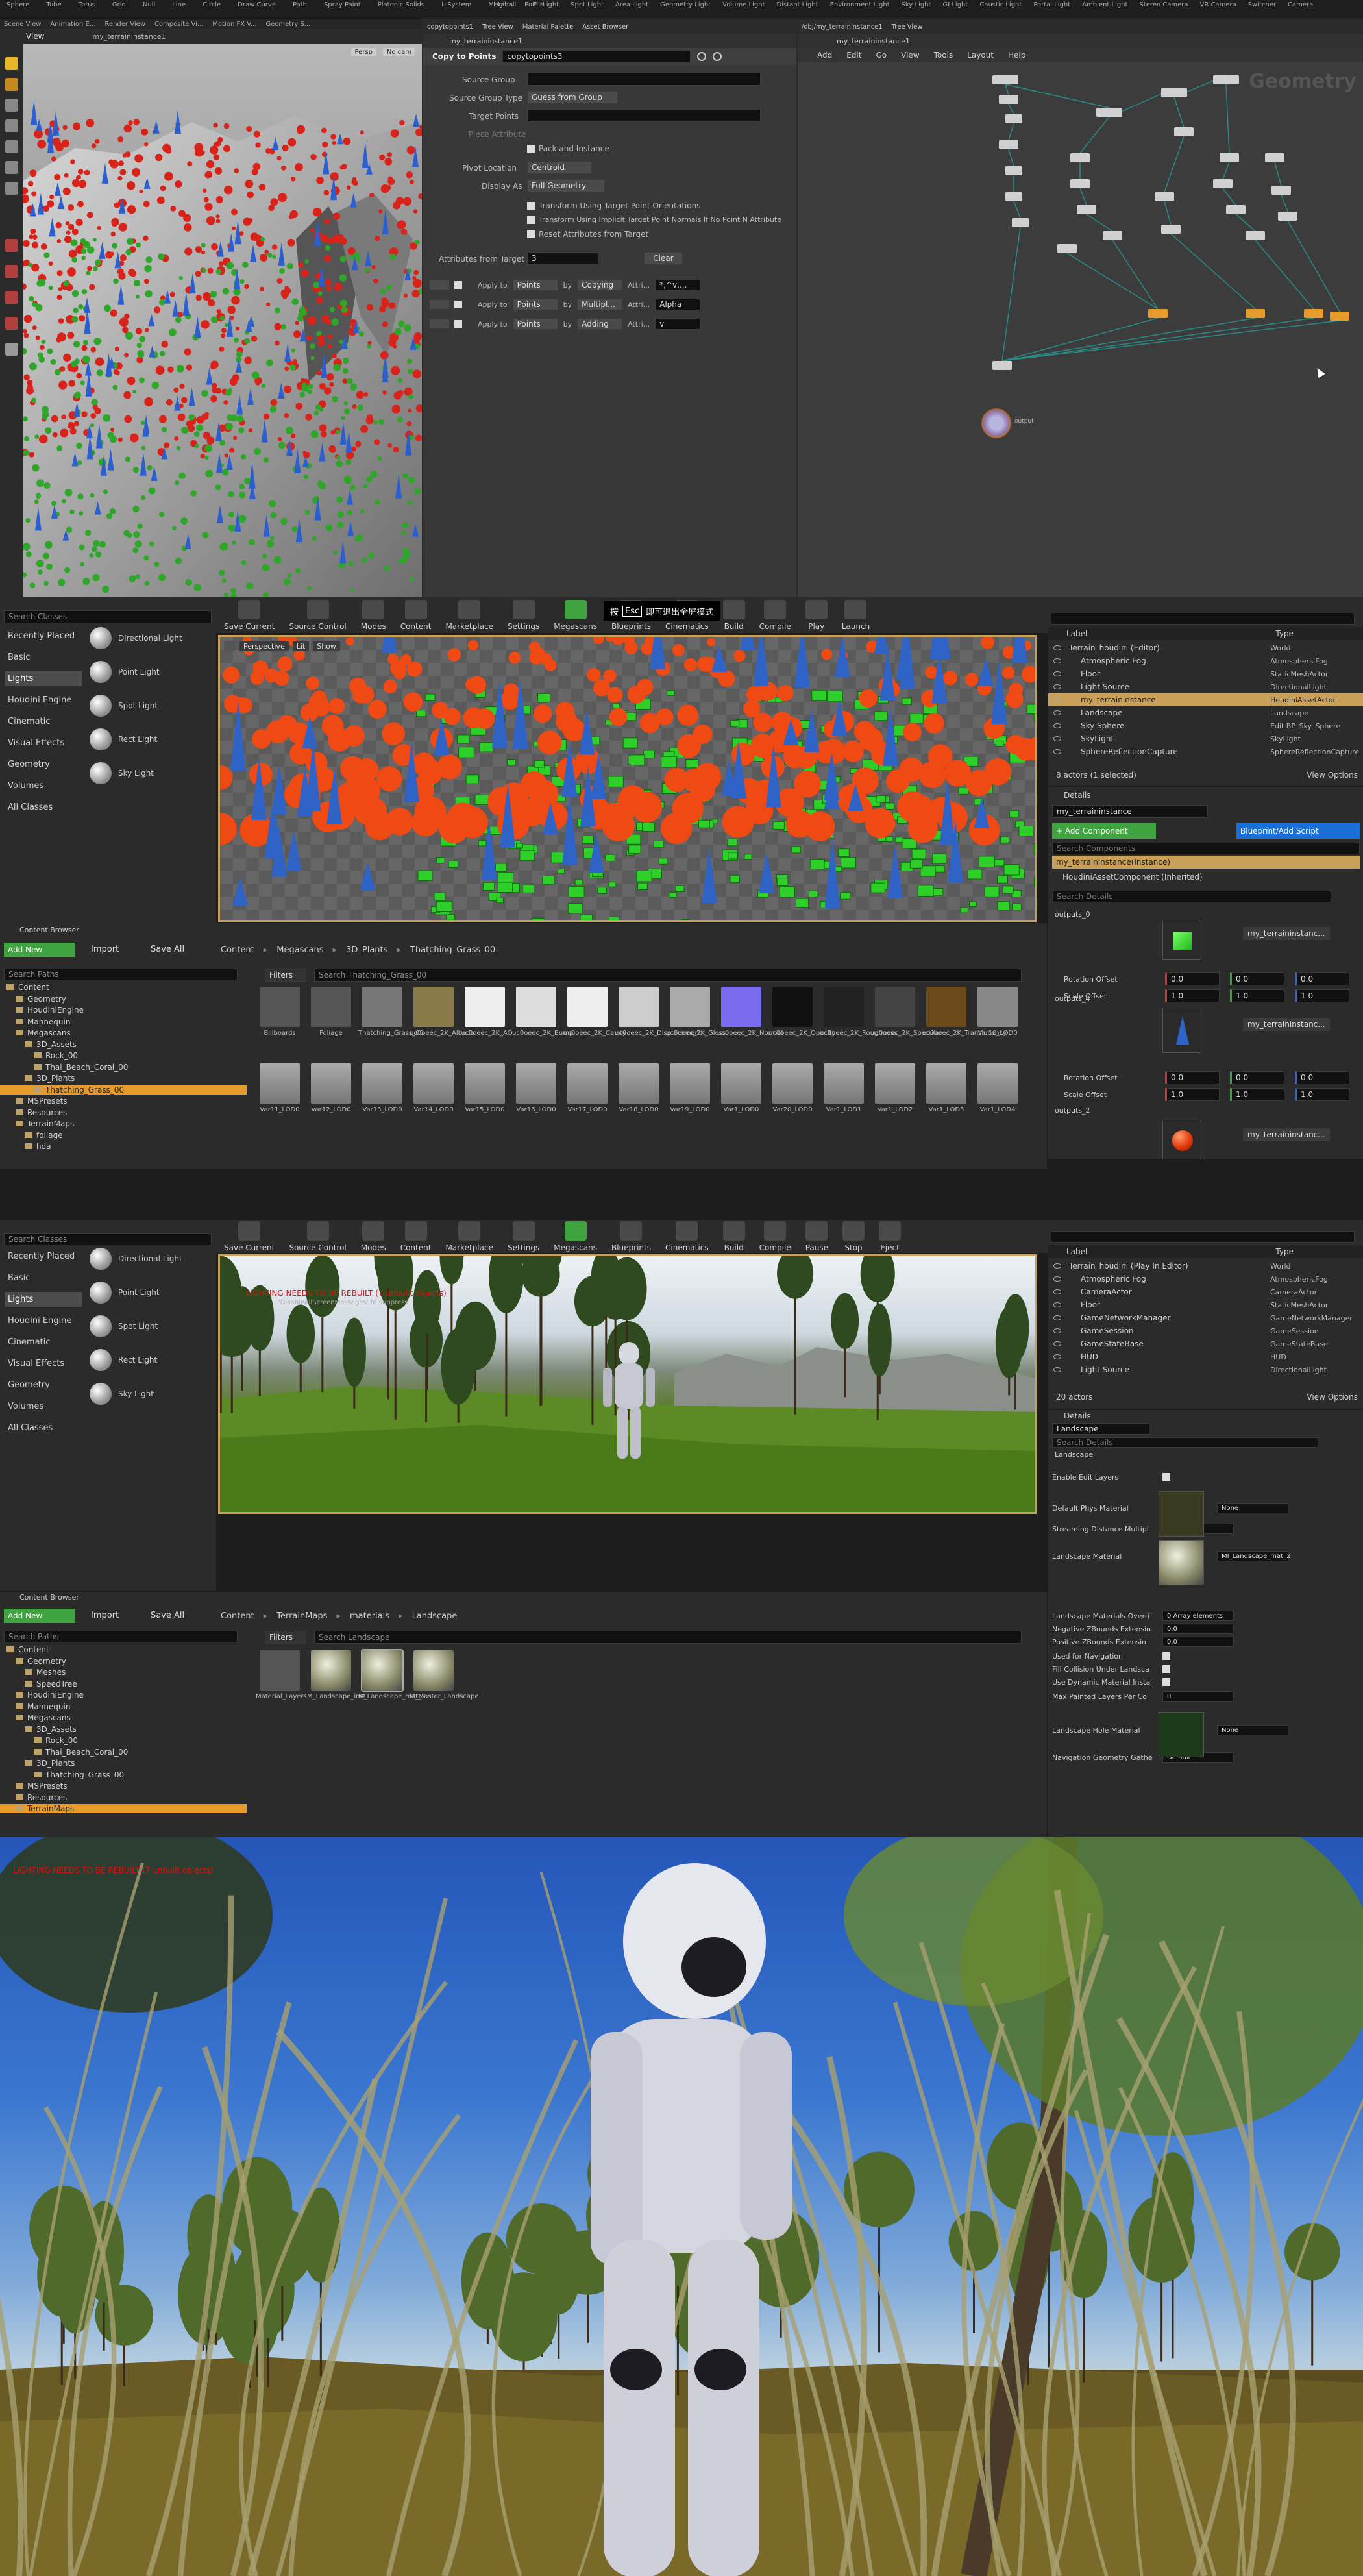  Describe the element at coordinates (1252, 1730) in the screenshot. I see `property-value: None` at that location.